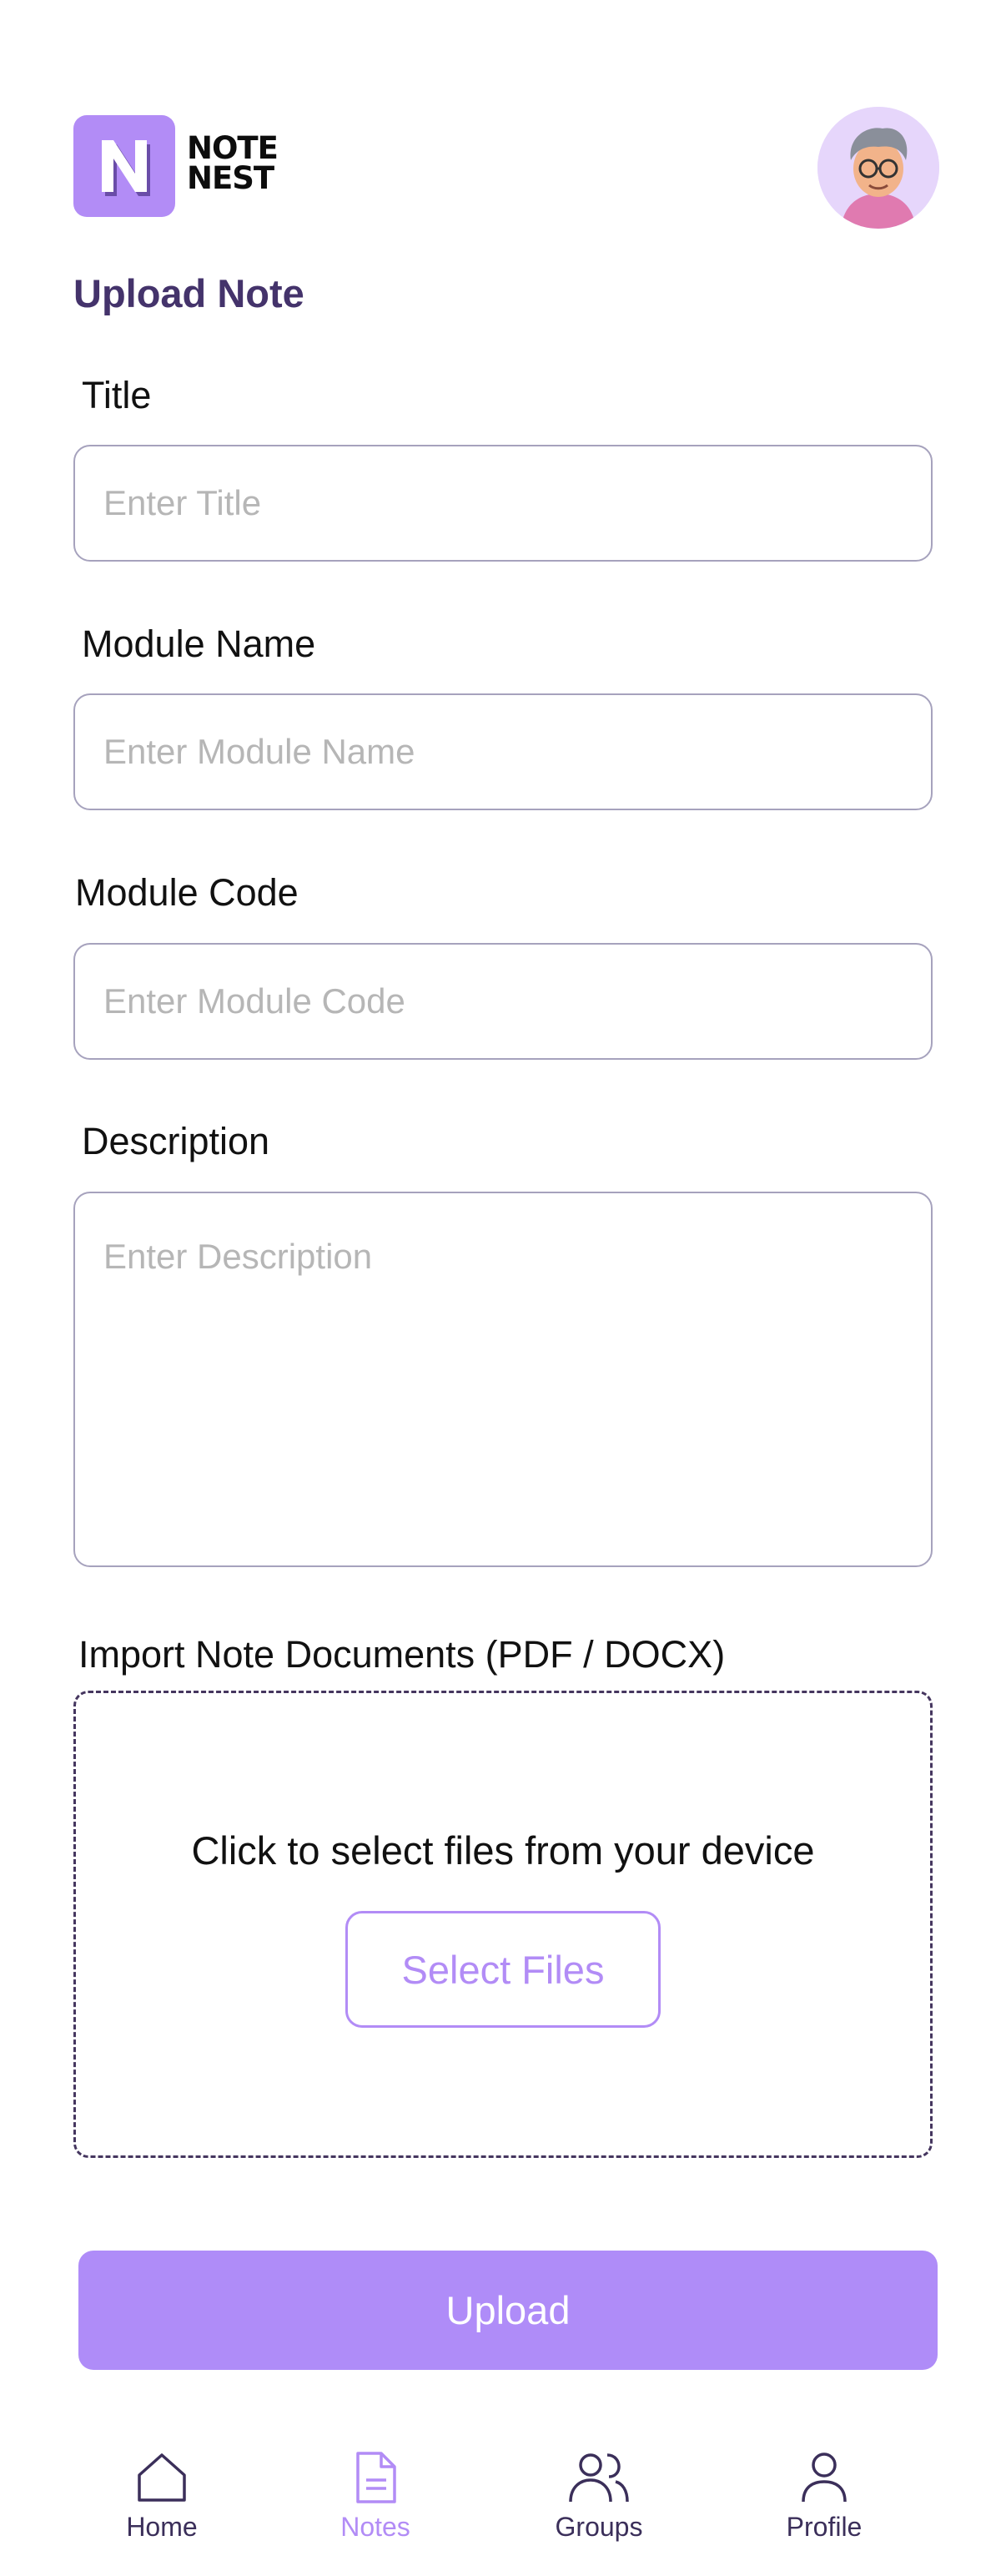 The width and height of the screenshot is (1006, 2576). I want to click on document-icon, so click(376, 2477).